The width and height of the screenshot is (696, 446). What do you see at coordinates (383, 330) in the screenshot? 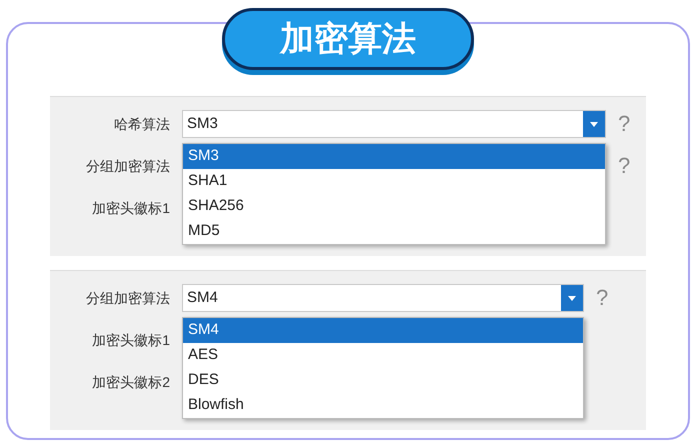
I see `dropdown-option: SM4` at bounding box center [383, 330].